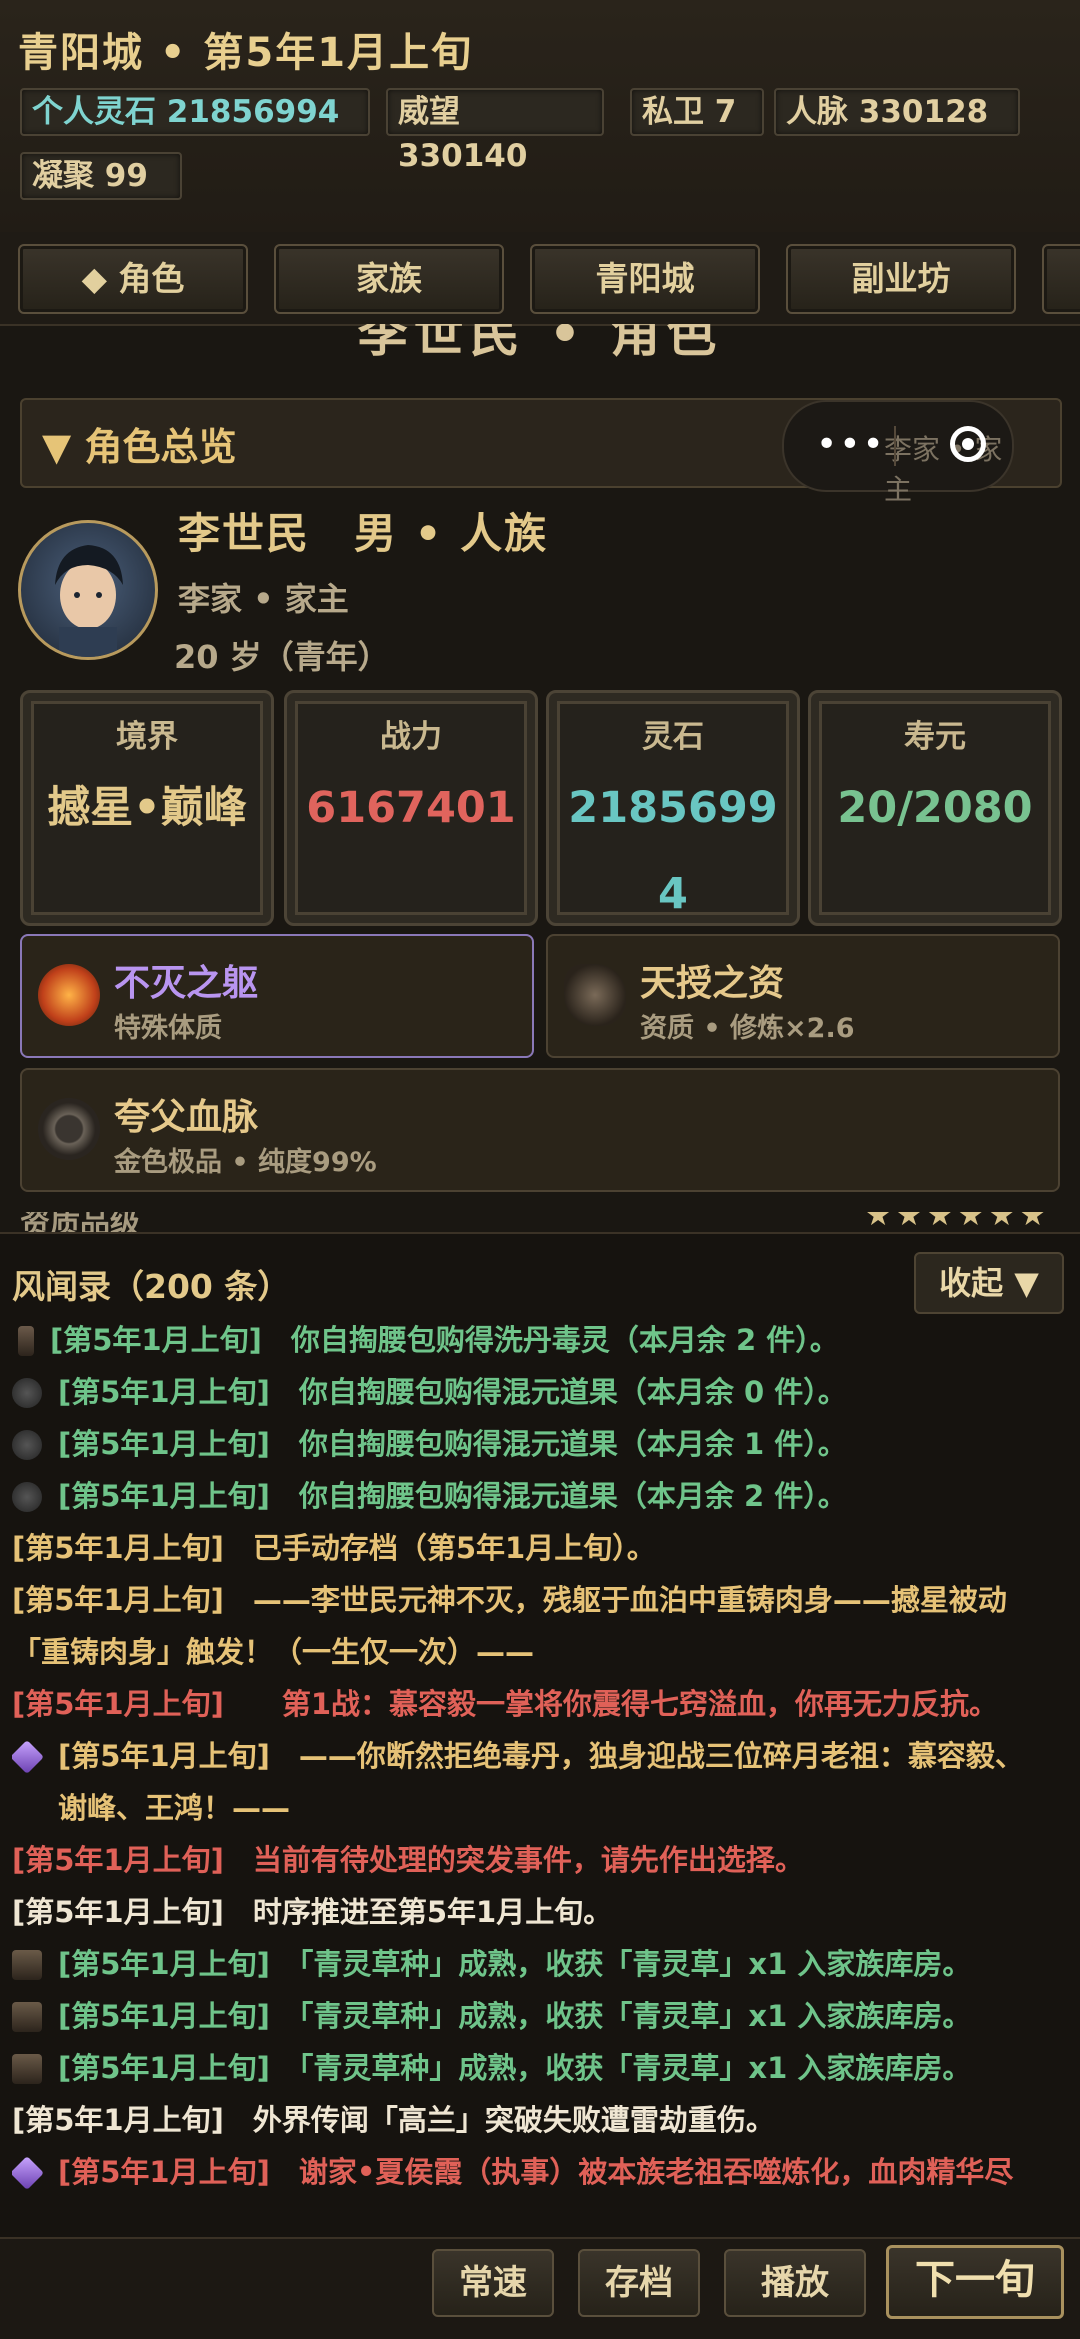  I want to click on log-entry: [第5年1月上旬] 谢家•夏侯霞（执事）被本族老祖吞噬炼化，血肉精华尽, so click(542, 2172).